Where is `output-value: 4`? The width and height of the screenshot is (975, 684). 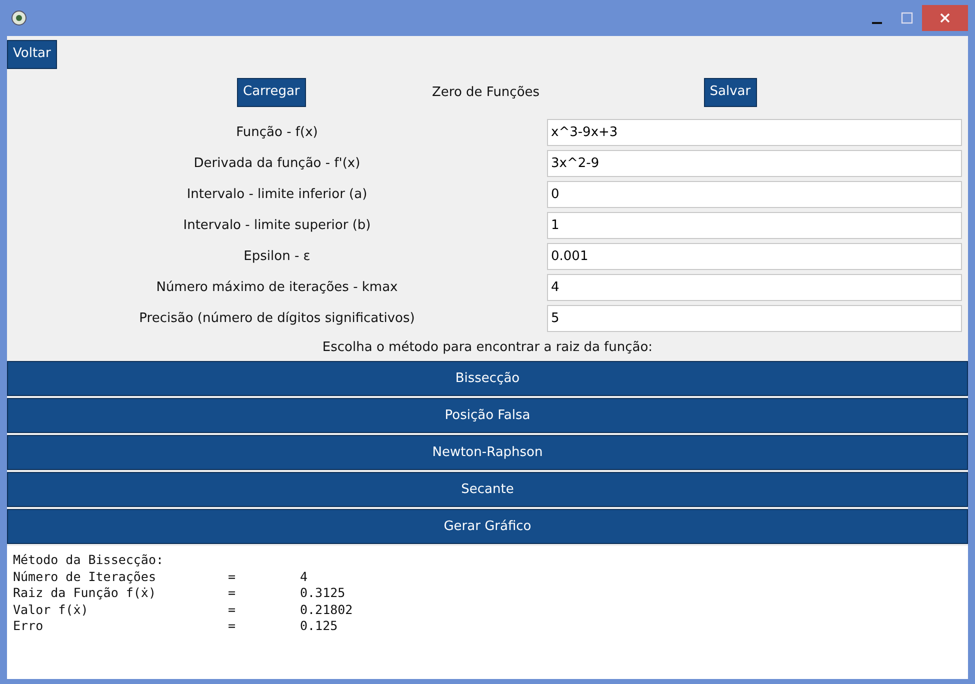
output-value: 4 is located at coordinates (304, 576).